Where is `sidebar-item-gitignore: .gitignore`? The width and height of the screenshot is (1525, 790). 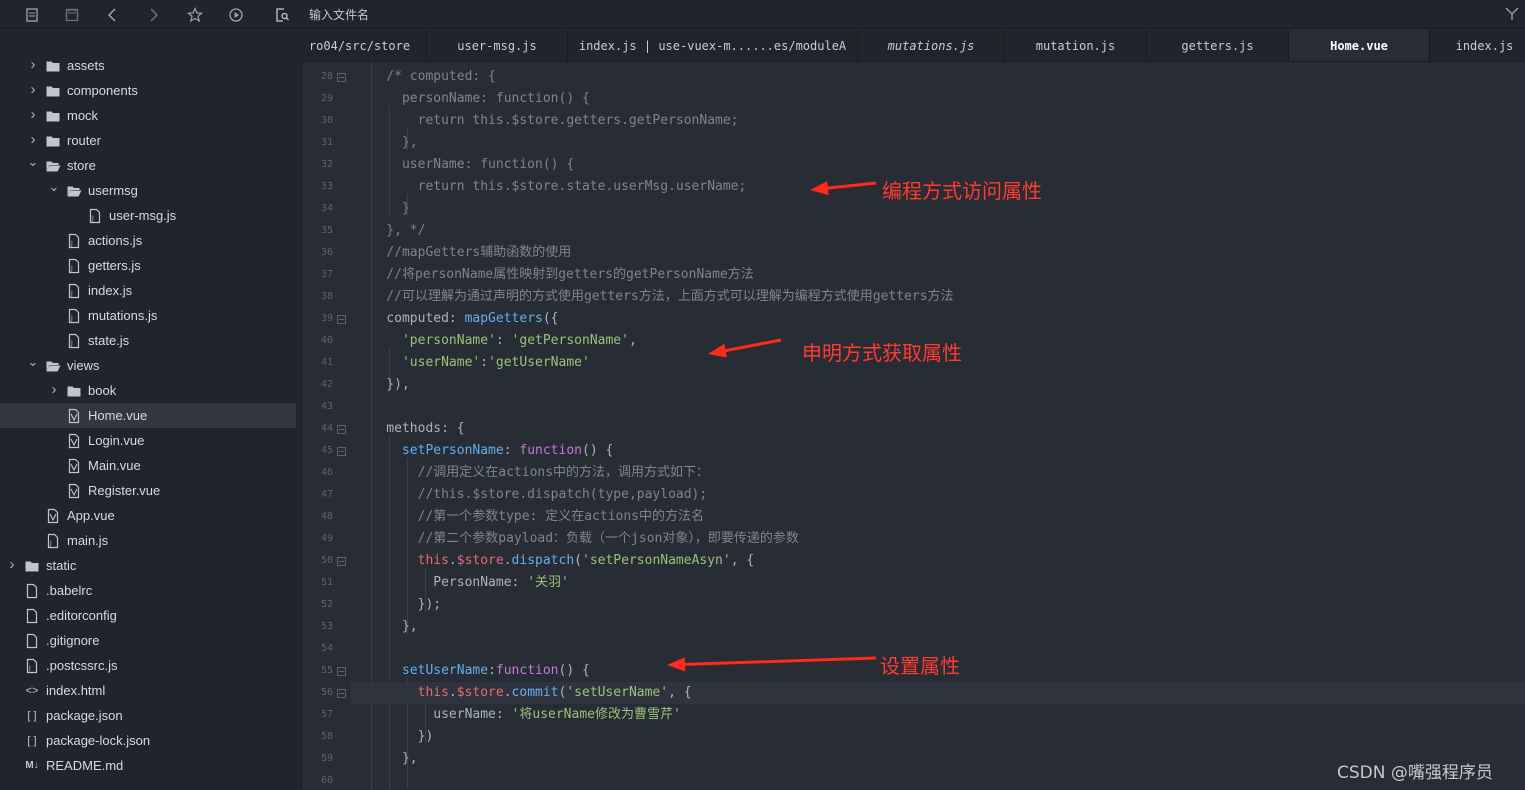
sidebar-item-gitignore: .gitignore is located at coordinates (148, 640).